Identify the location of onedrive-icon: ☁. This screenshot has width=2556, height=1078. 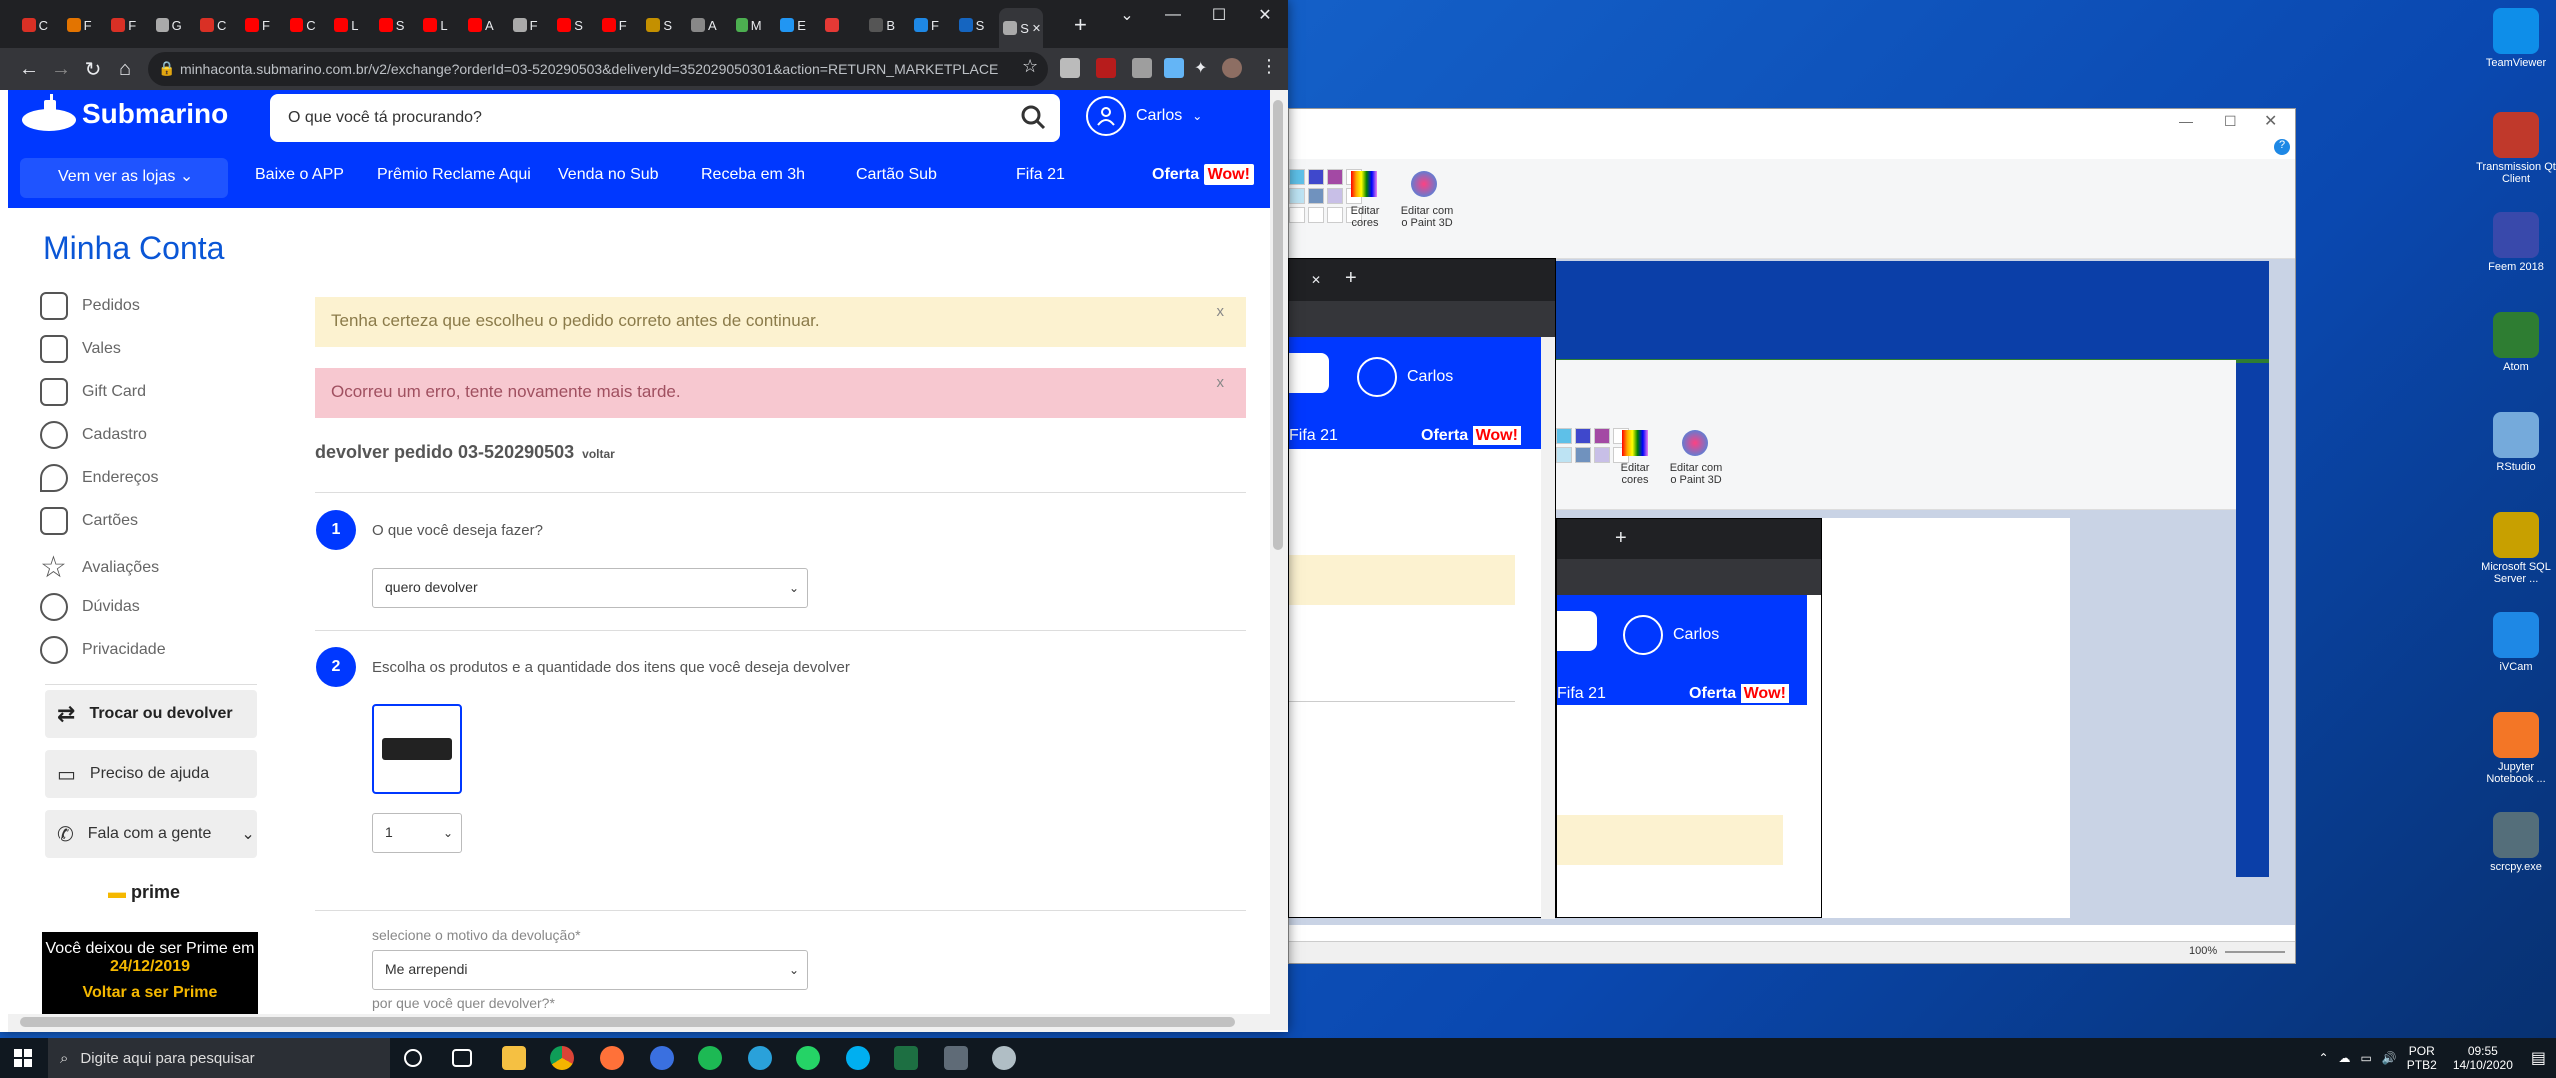
(2345, 1058).